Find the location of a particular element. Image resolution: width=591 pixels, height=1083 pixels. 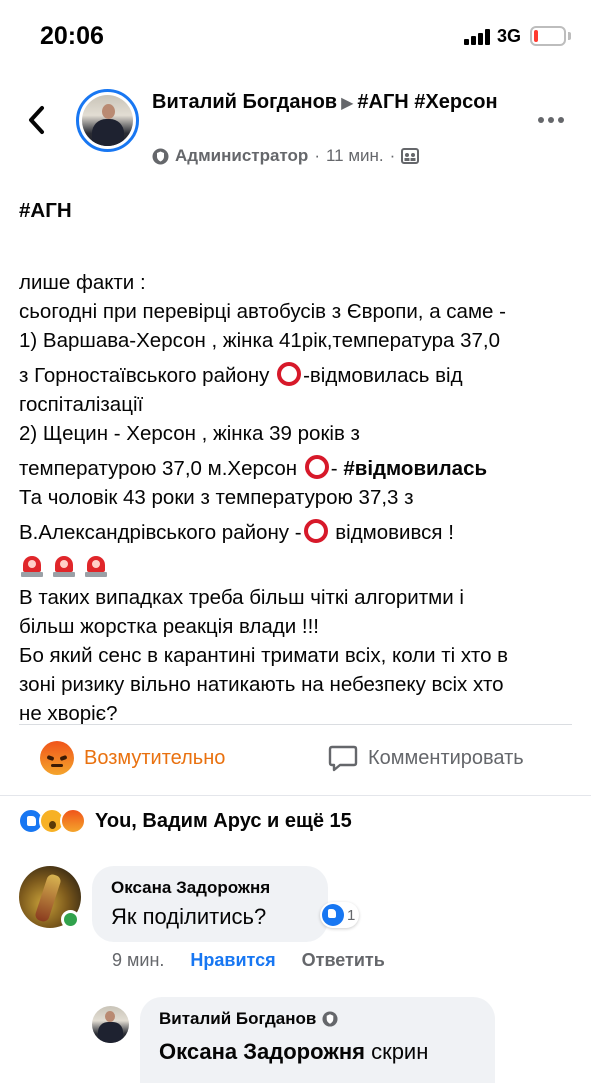

comment-author: Оксана Задорожня is located at coordinates (190, 888).